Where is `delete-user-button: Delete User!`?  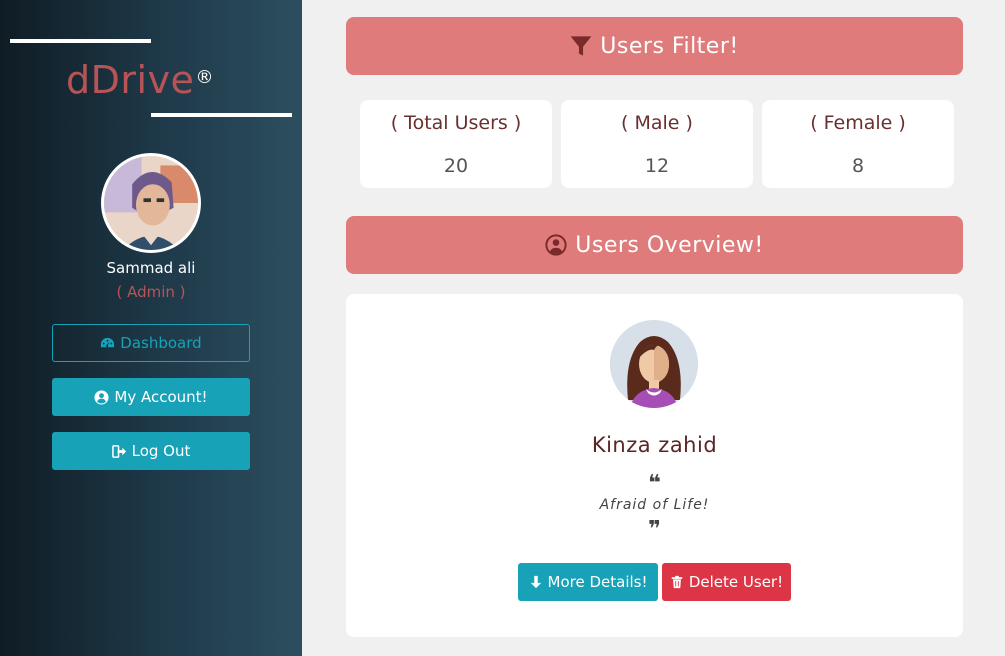 delete-user-button: Delete User! is located at coordinates (726, 582).